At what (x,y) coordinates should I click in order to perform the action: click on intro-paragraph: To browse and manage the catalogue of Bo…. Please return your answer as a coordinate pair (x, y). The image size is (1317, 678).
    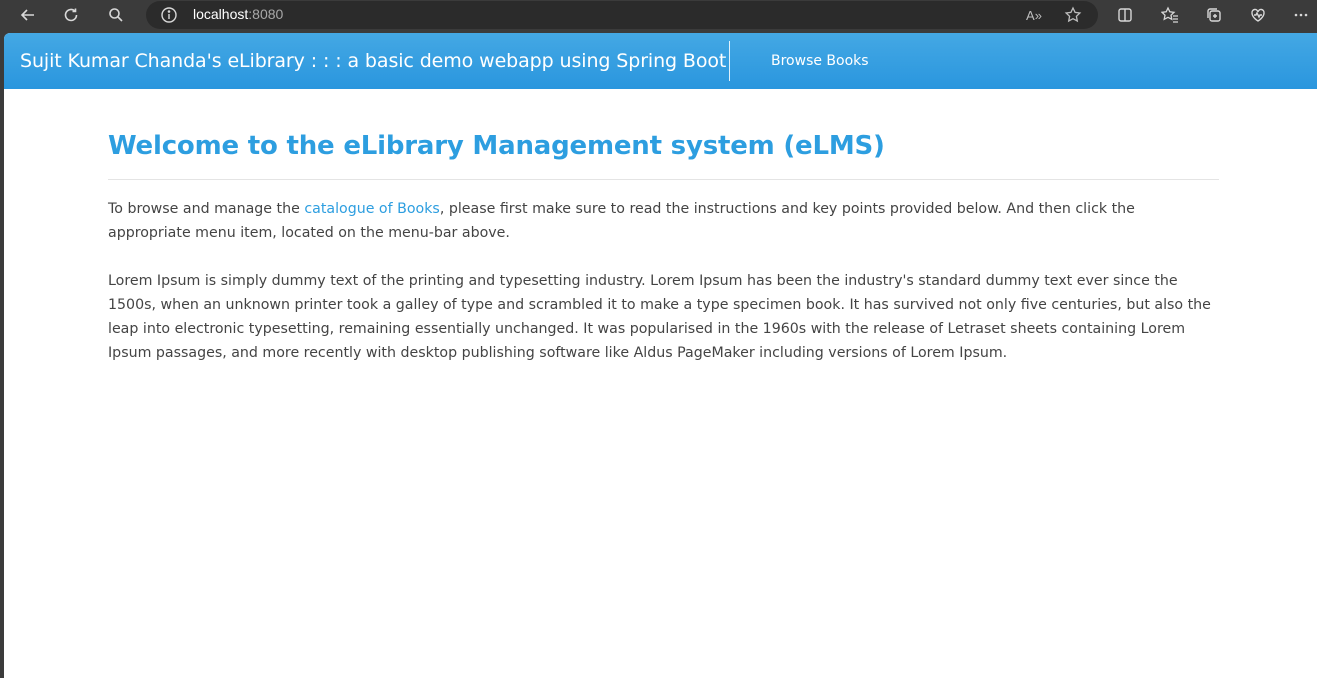
    Looking at the image, I should click on (663, 221).